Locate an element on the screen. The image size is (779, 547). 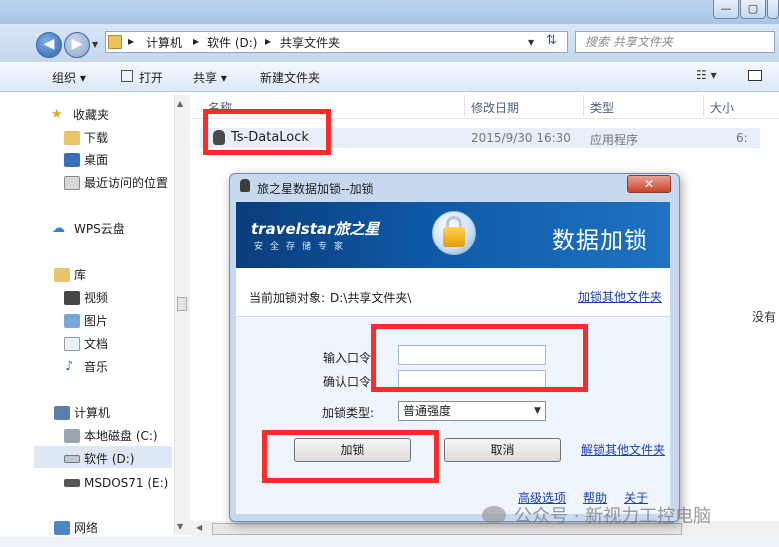
sidebar-item-recent: 最近访问的位置 is located at coordinates (116, 183).